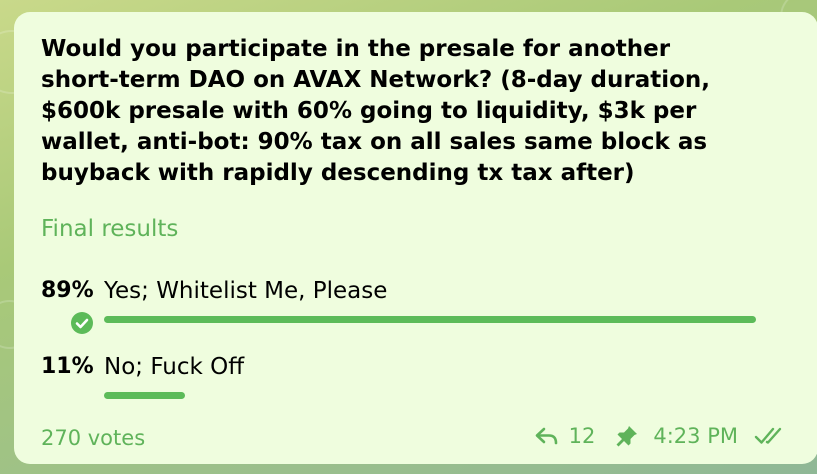  What do you see at coordinates (67, 290) in the screenshot?
I see `option-percent: 89%` at bounding box center [67, 290].